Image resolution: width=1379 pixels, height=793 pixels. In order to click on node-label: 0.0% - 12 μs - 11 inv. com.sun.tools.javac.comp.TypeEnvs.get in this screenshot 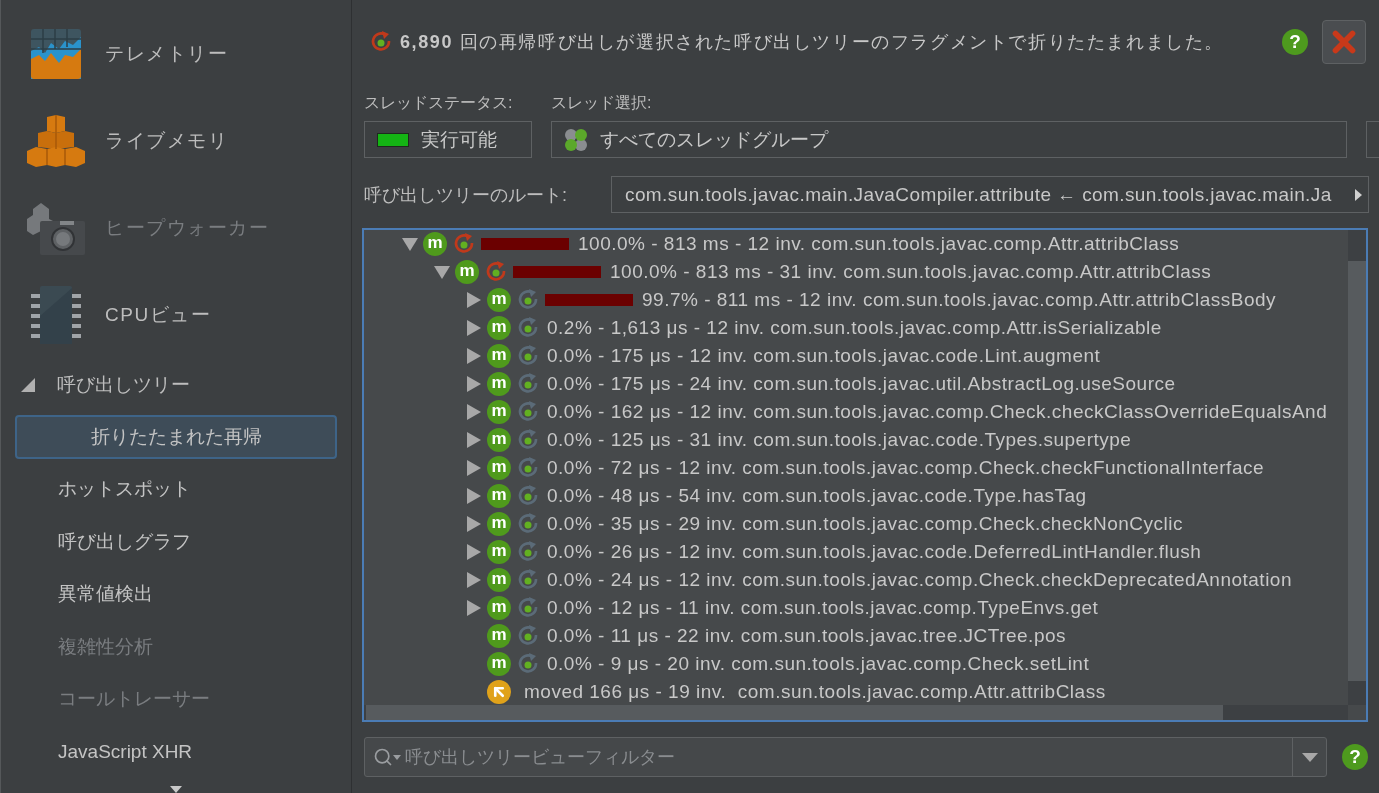, I will do `click(823, 608)`.